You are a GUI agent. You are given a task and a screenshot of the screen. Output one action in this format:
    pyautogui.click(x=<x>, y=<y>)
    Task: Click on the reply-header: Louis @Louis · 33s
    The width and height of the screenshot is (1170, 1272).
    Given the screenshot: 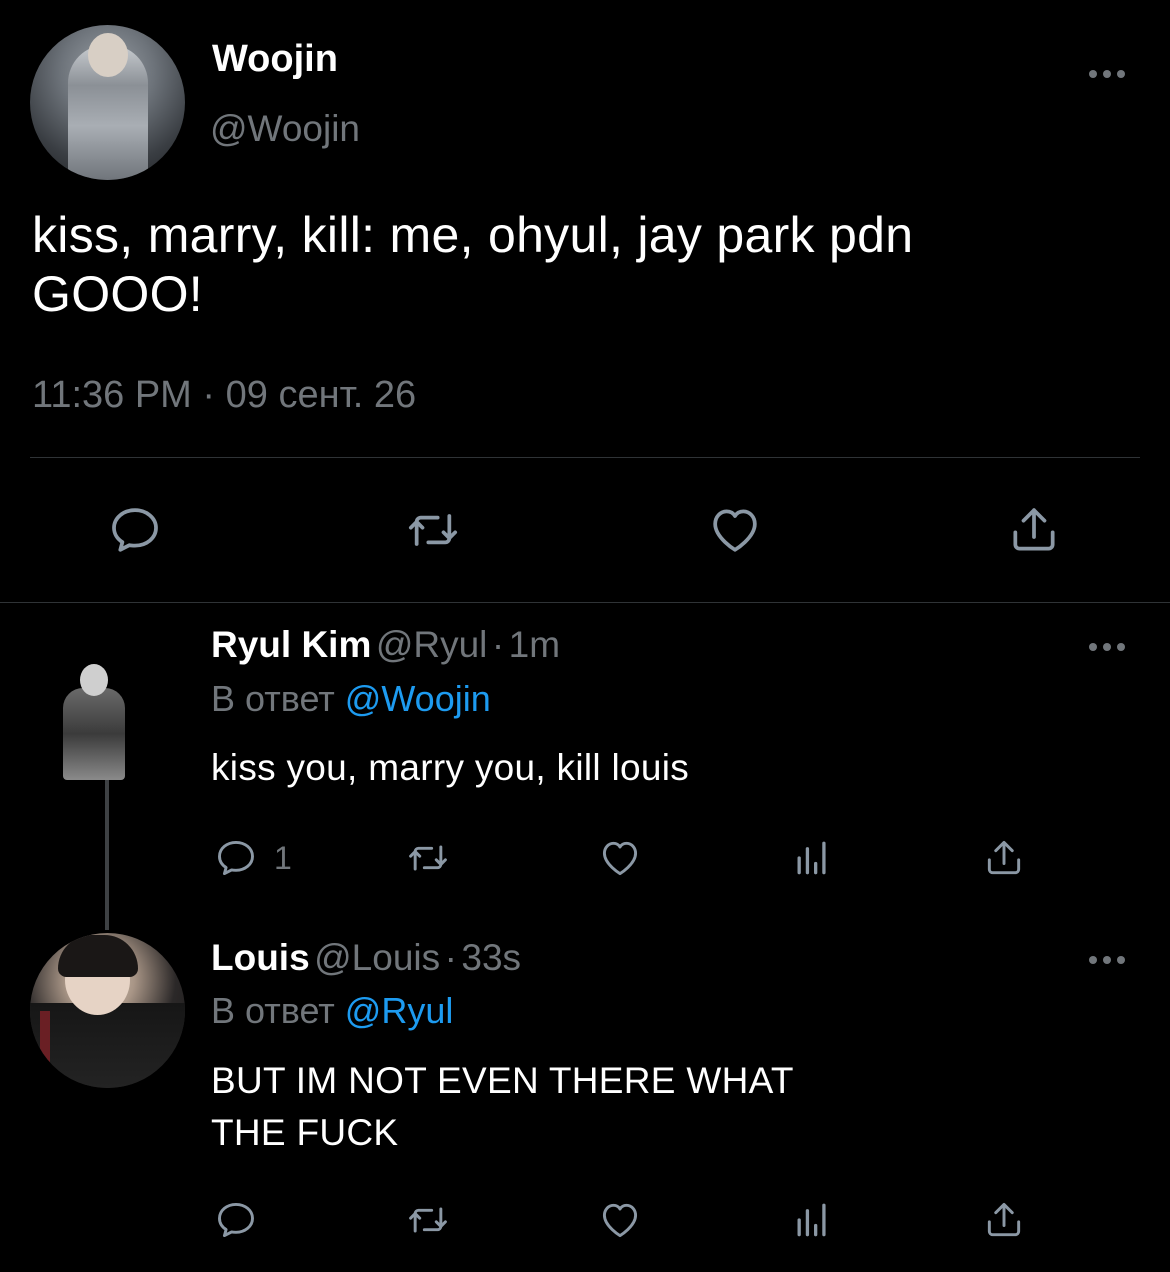 What is the action you would take?
    pyautogui.click(x=366, y=958)
    